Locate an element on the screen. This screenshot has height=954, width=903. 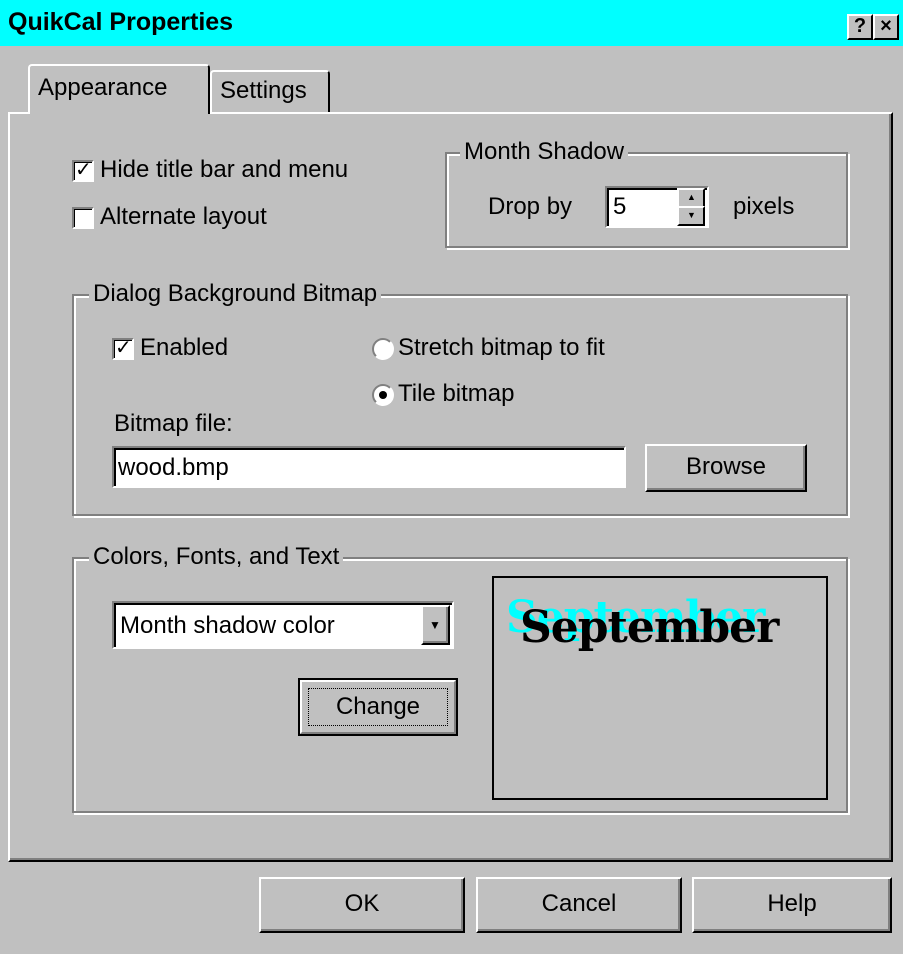
alternate-layout-label: Alternate layout is located at coordinates (183, 216).